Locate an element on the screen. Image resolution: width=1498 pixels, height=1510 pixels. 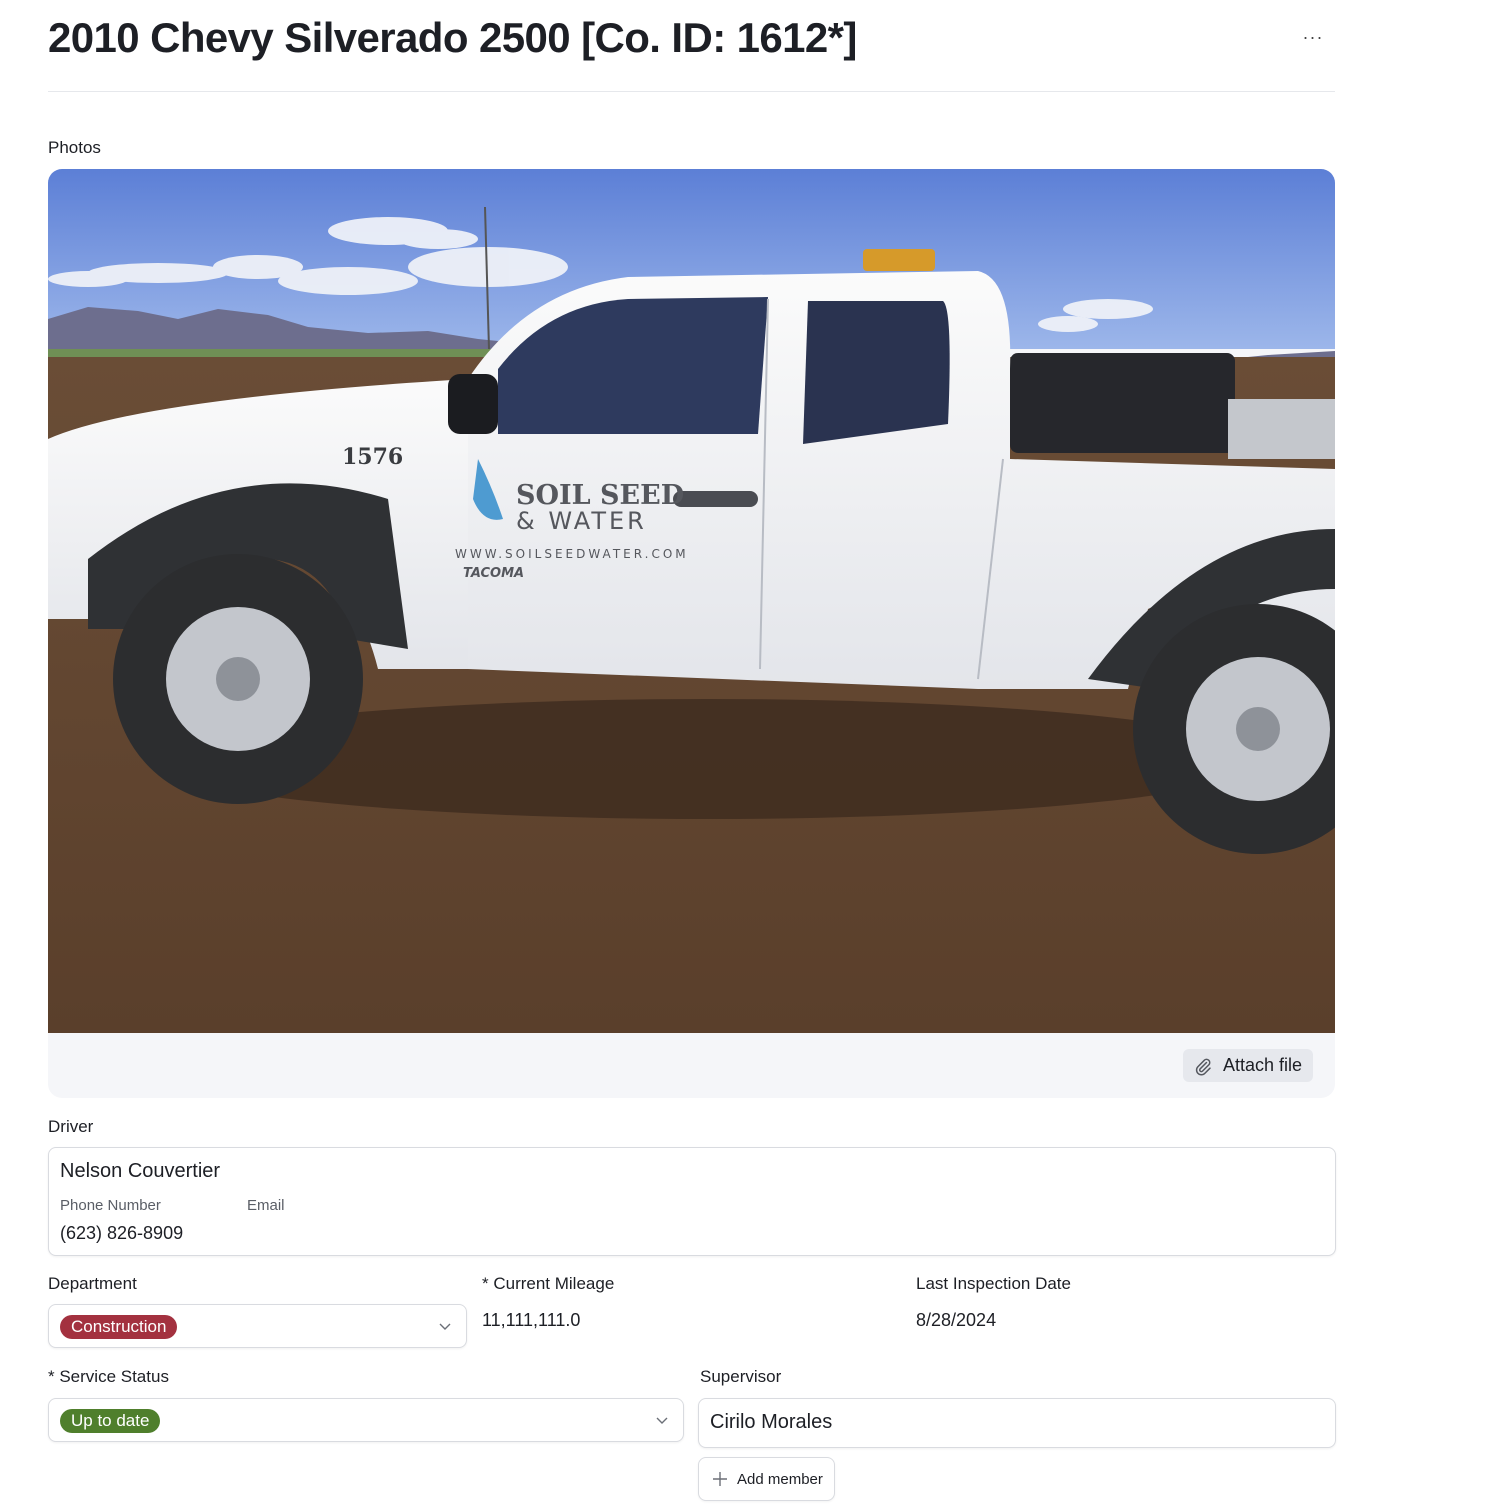
driver-label: Driver is located at coordinates (71, 1126).